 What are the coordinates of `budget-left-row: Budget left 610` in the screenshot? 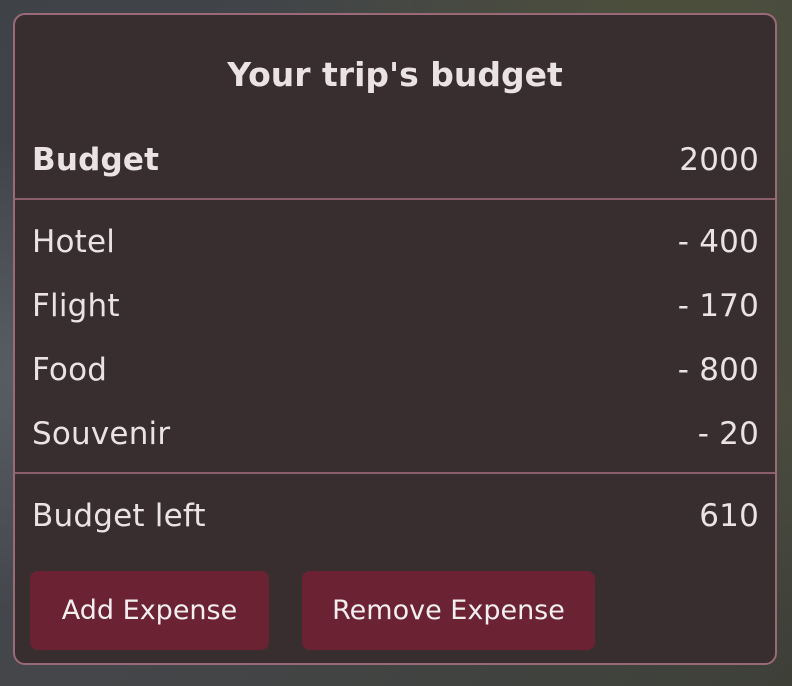 It's located at (395, 516).